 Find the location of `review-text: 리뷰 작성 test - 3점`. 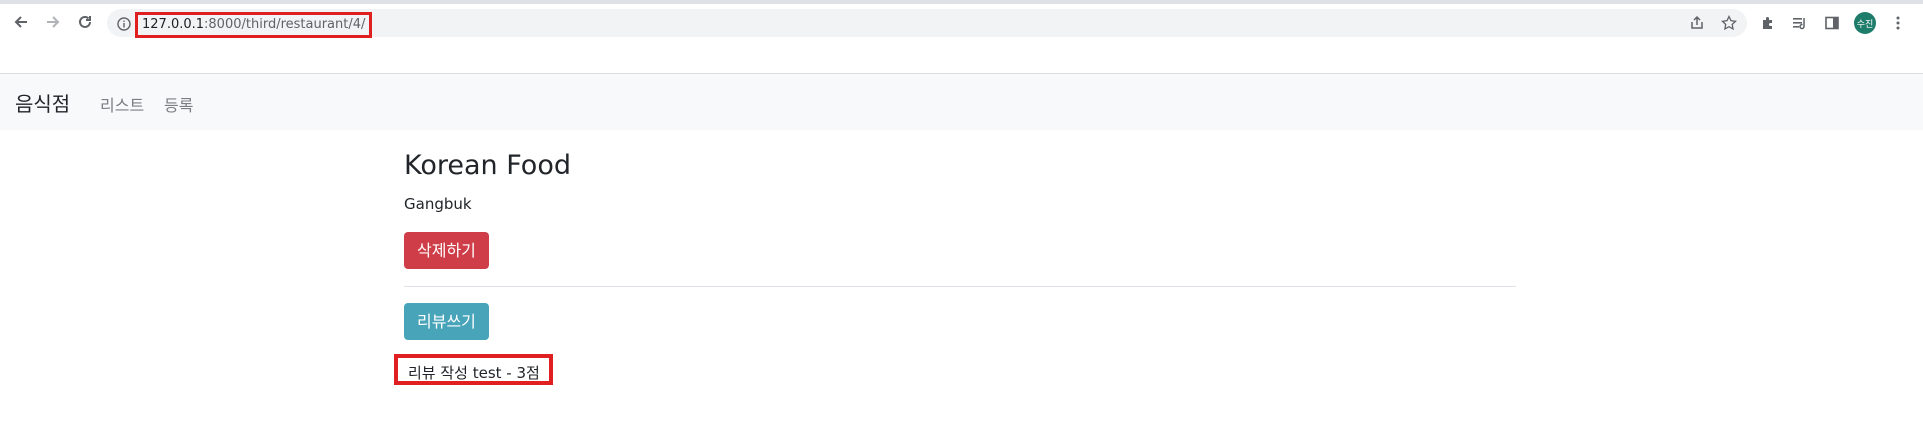

review-text: 리뷰 작성 test - 3점 is located at coordinates (474, 373).